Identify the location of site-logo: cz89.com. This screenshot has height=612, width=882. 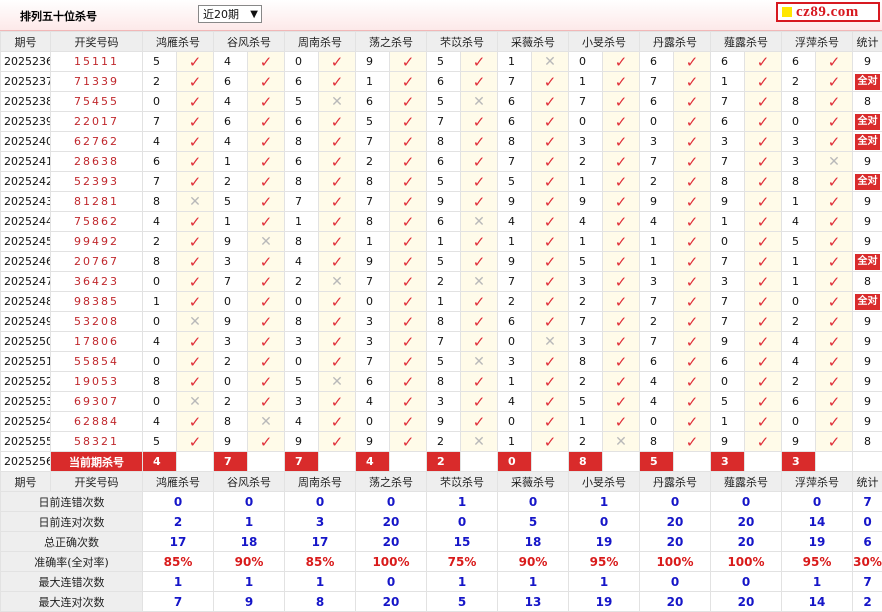
(828, 12).